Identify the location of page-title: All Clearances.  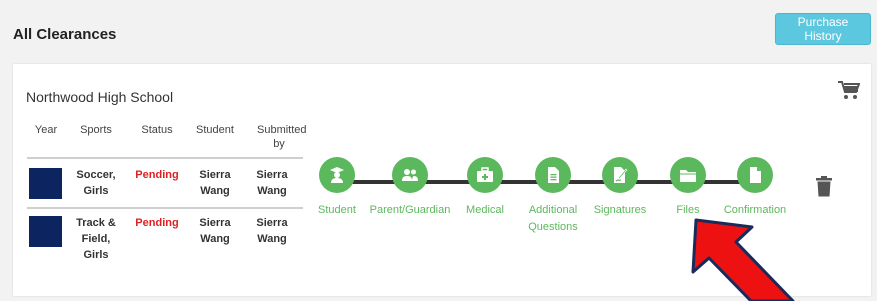
(65, 34).